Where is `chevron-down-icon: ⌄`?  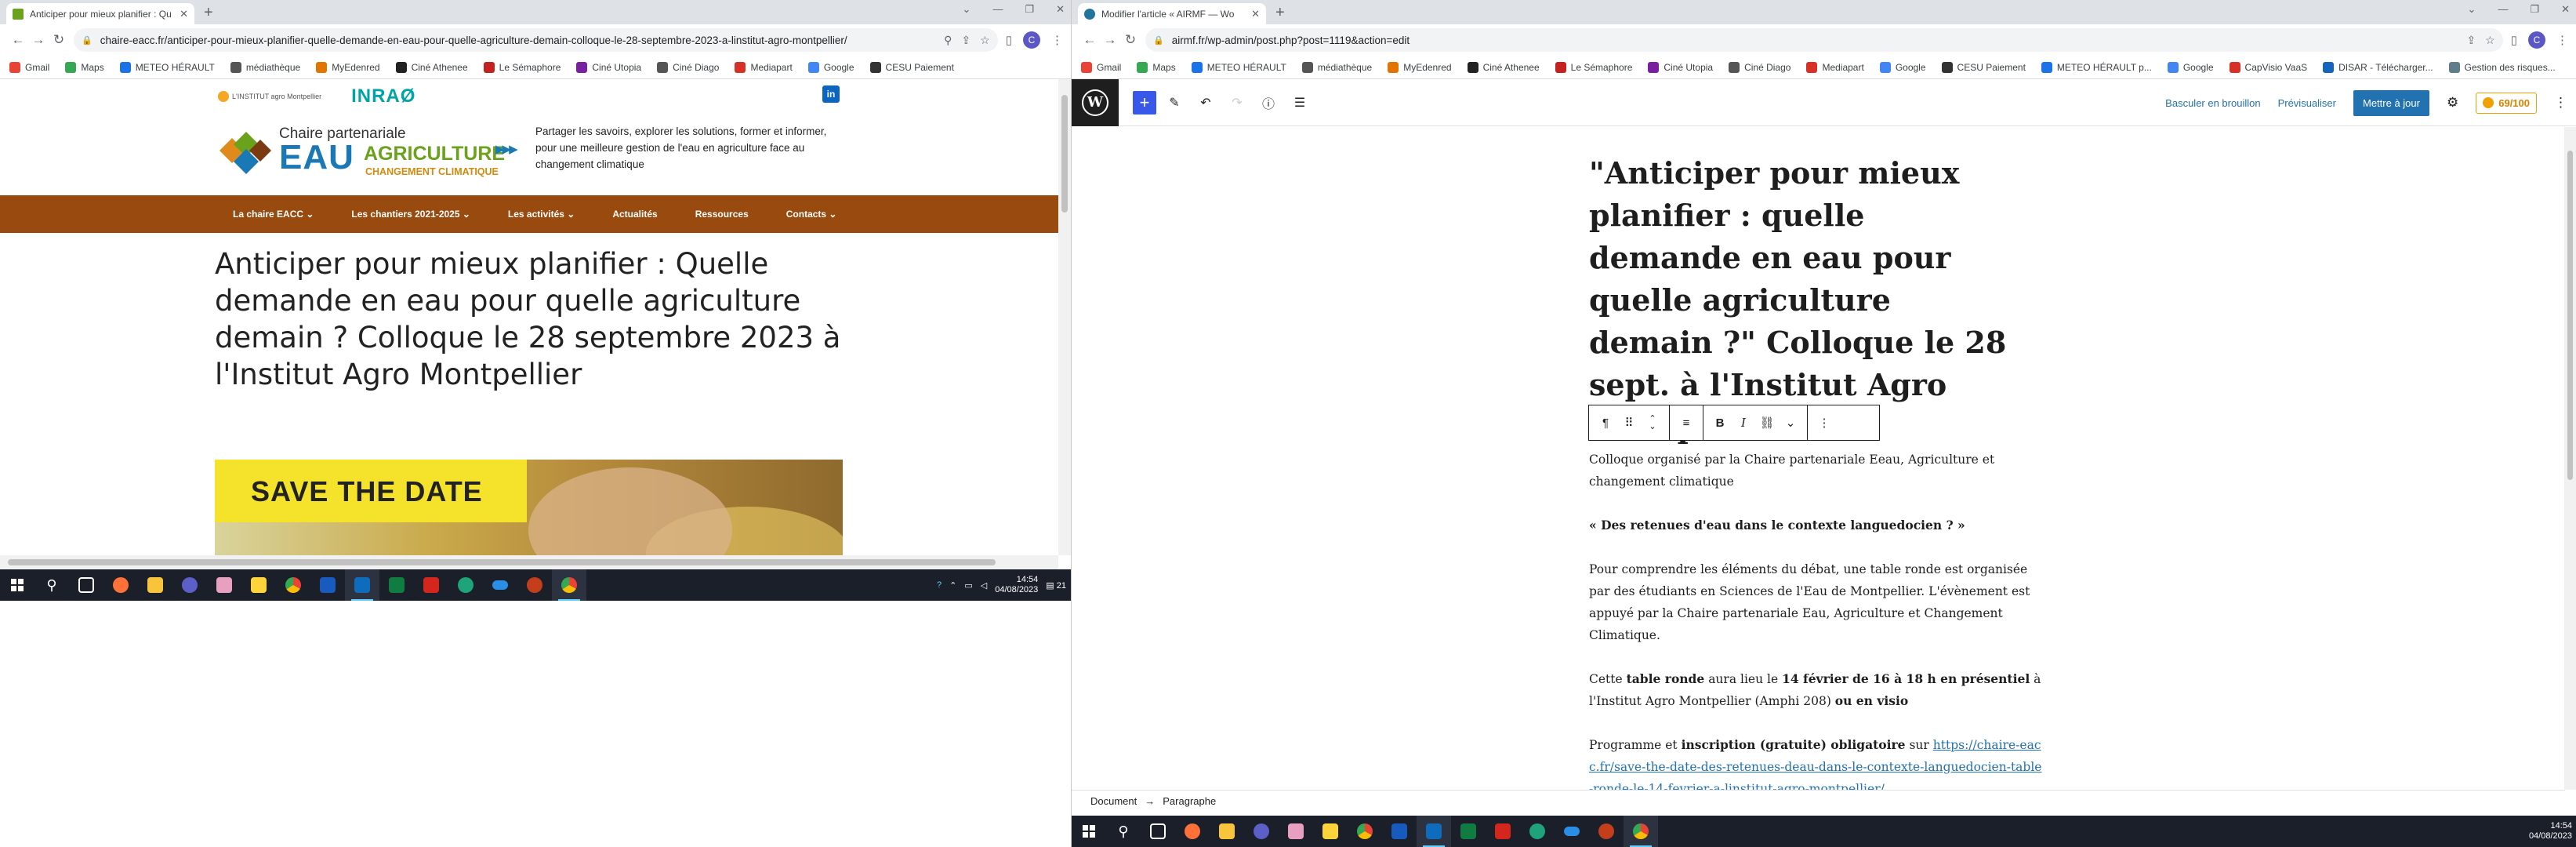 chevron-down-icon: ⌄ is located at coordinates (967, 9).